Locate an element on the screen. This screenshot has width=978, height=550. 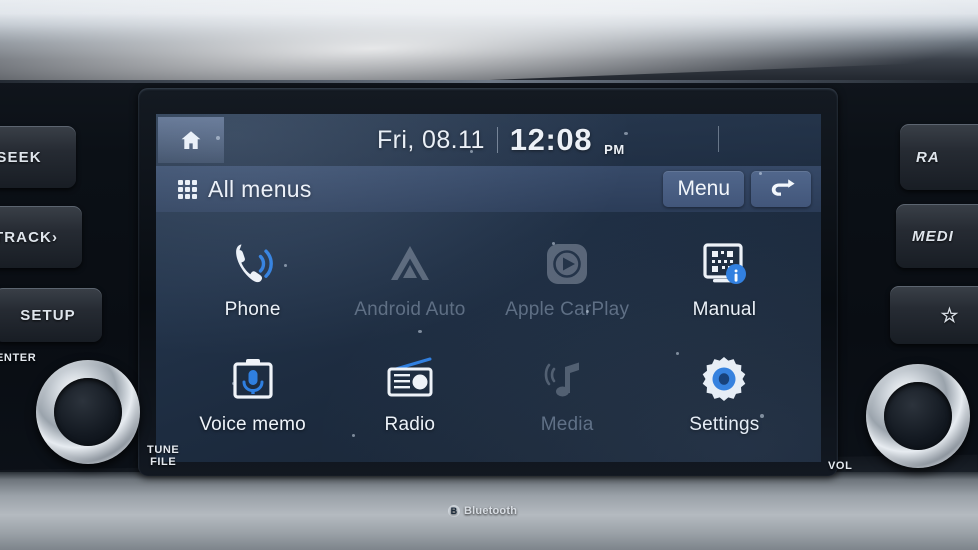
tune-file-knob is located at coordinates (88, 412).